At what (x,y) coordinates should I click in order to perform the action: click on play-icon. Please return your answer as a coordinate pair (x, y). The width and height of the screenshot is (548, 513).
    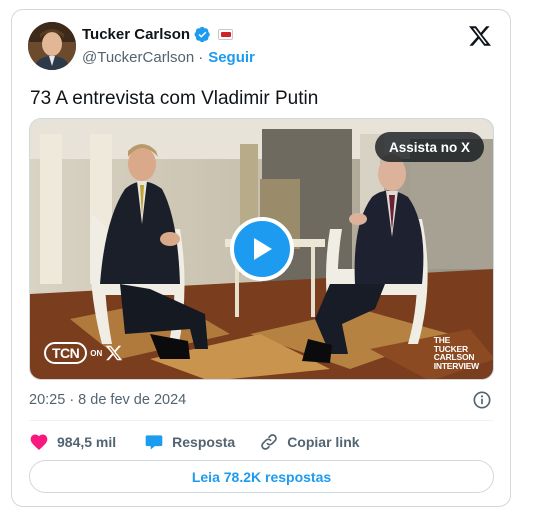
    Looking at the image, I should click on (263, 249).